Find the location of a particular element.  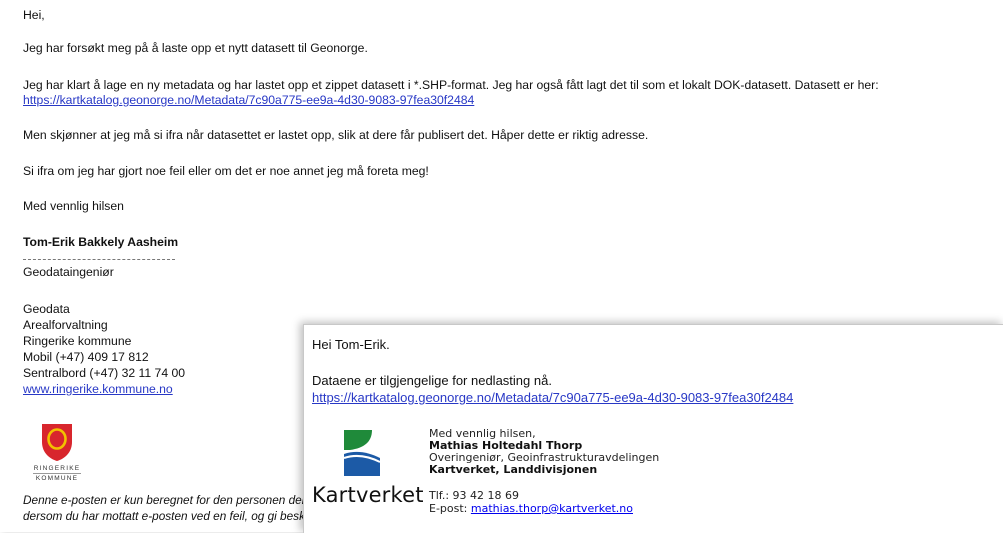

department-1: Geodata is located at coordinates (46, 309).